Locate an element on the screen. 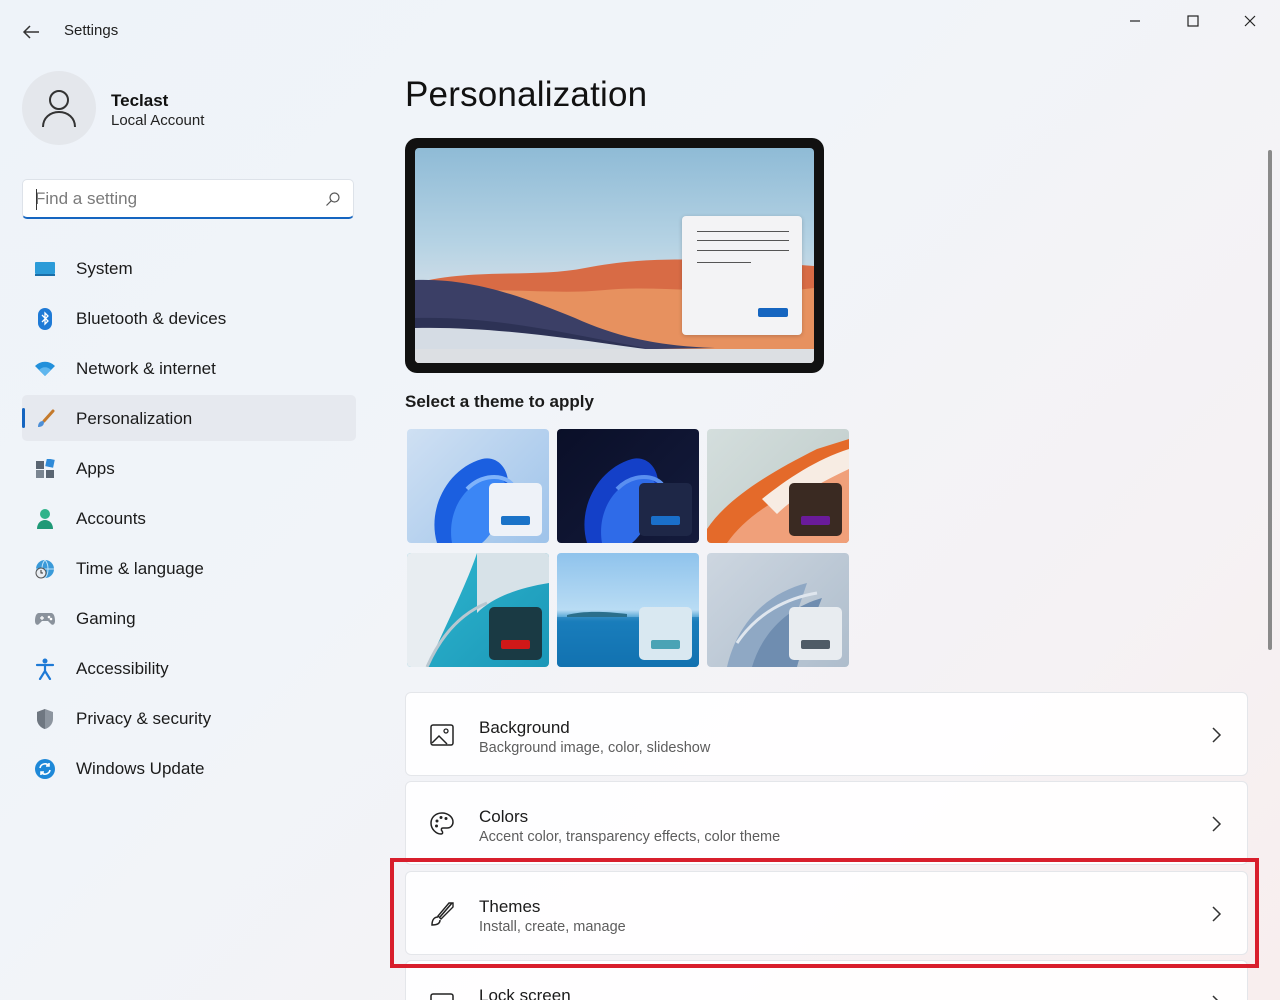 The height and width of the screenshot is (1000, 1280). sidebar-item-personalization: Personalization is located at coordinates (189, 418).